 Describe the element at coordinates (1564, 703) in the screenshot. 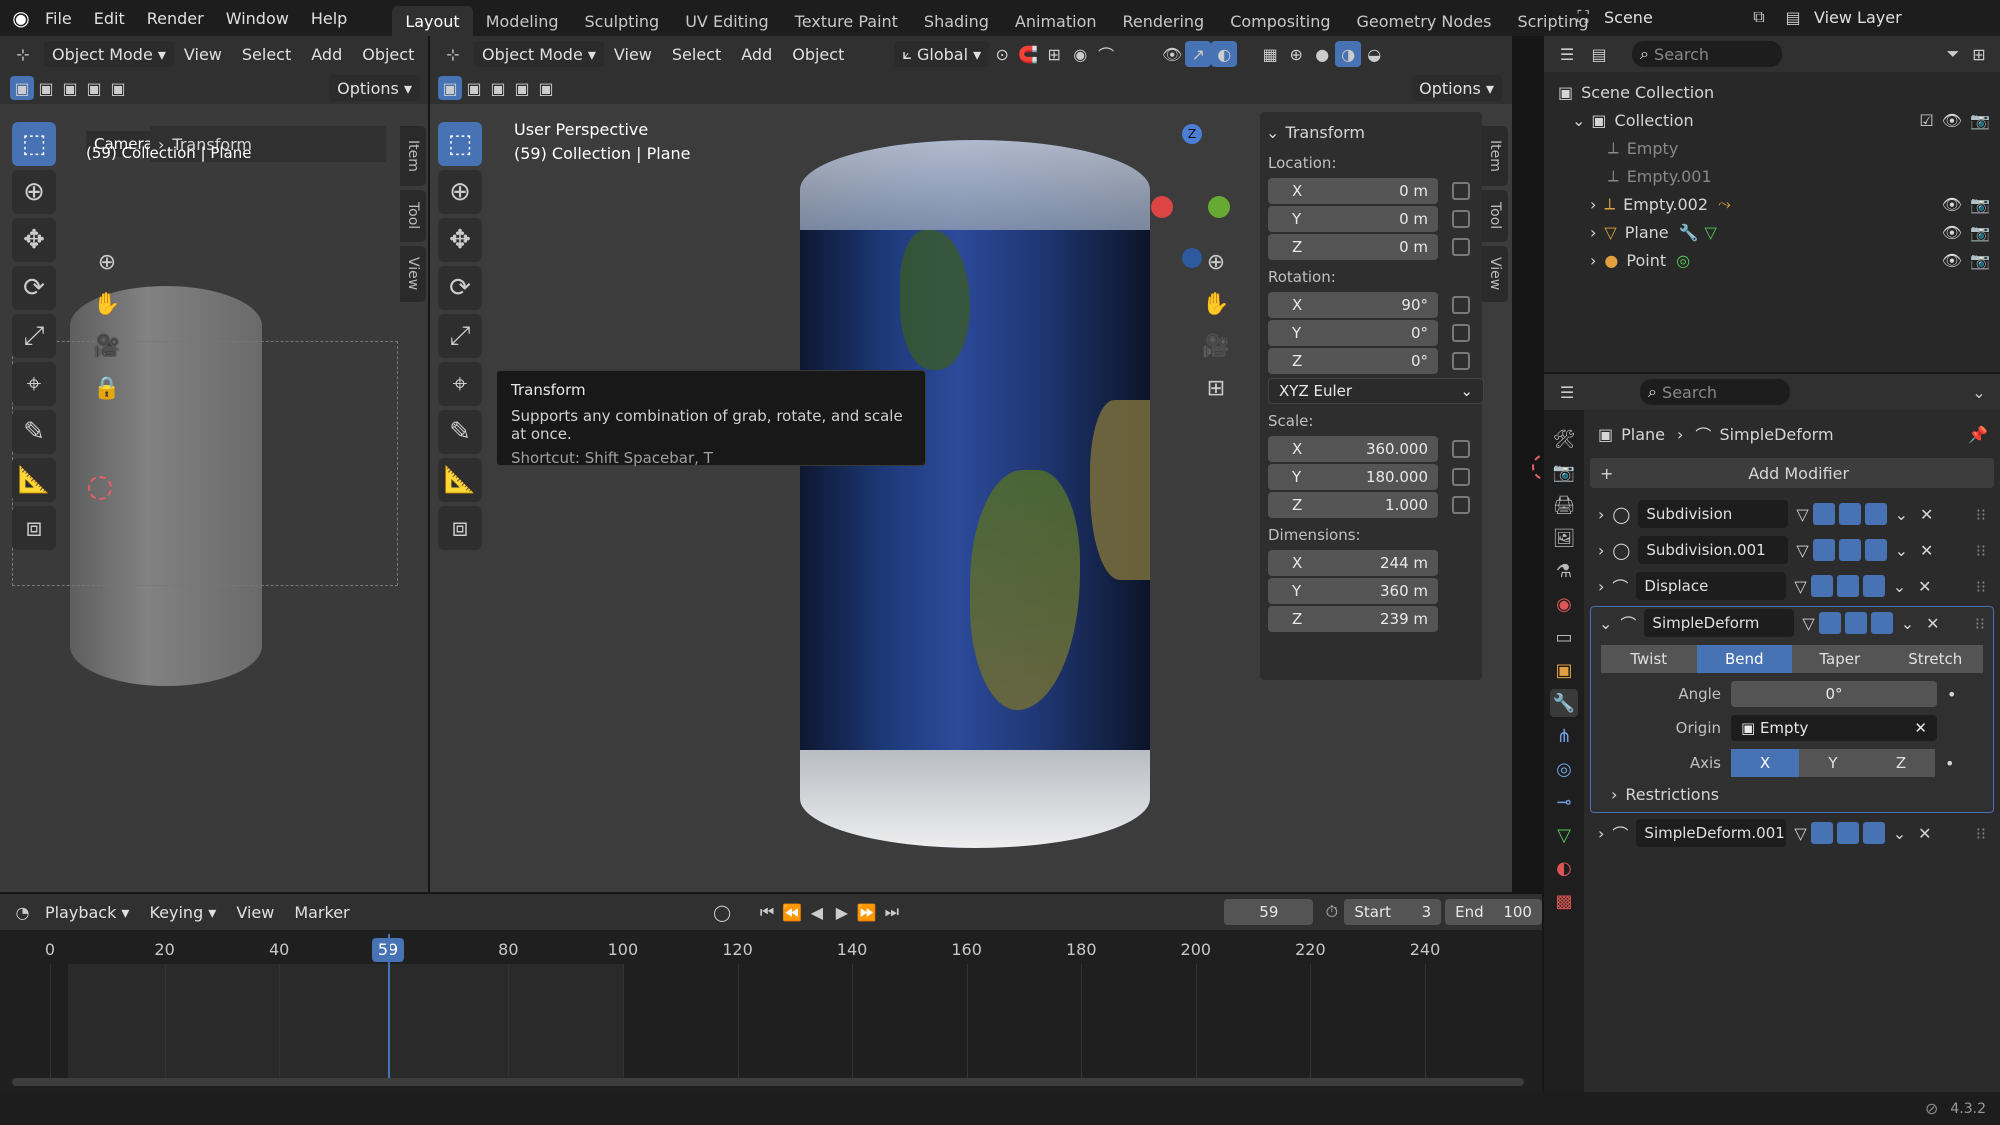

I see `modifier-tab-icon: 🔧` at that location.